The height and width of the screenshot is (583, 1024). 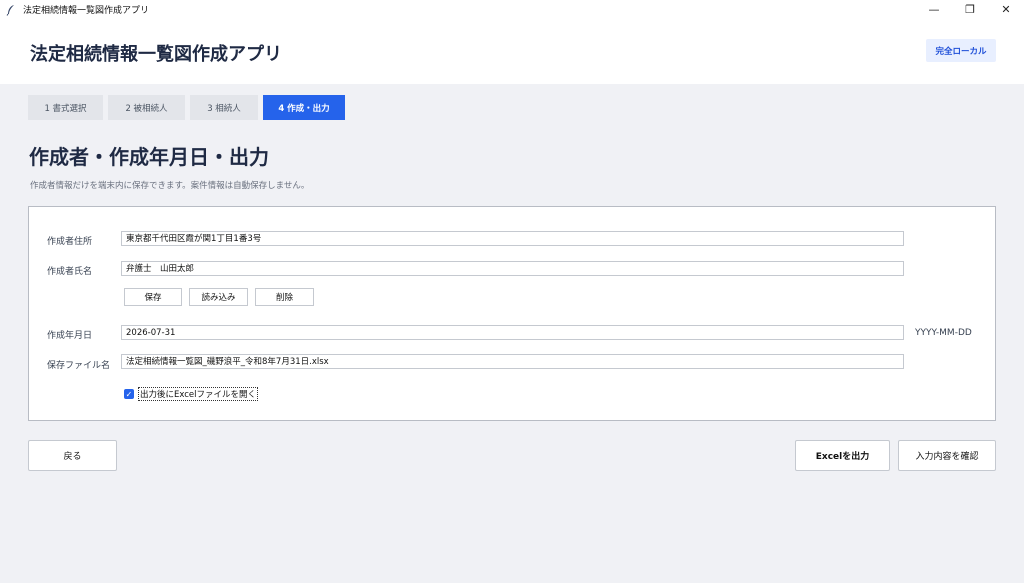 What do you see at coordinates (943, 333) in the screenshot?
I see `date-format-hint: YYYY-MM-DD` at bounding box center [943, 333].